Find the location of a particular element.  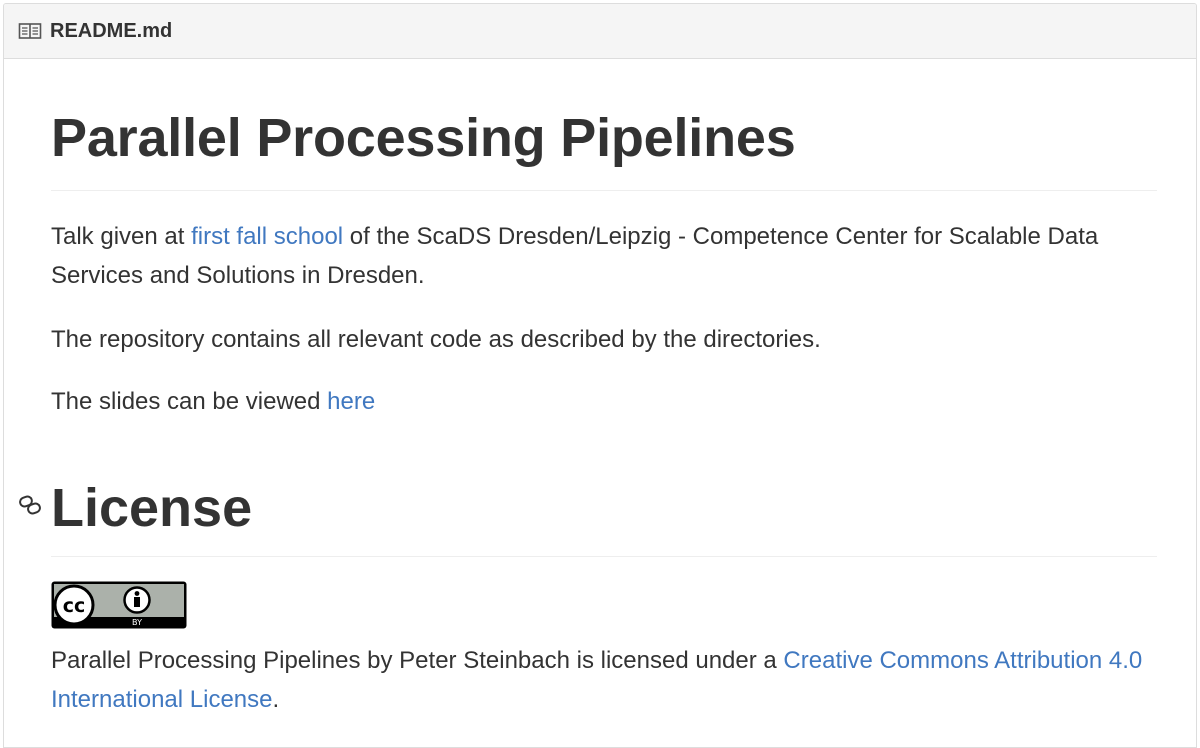

license-heading: License is located at coordinates (152, 508).